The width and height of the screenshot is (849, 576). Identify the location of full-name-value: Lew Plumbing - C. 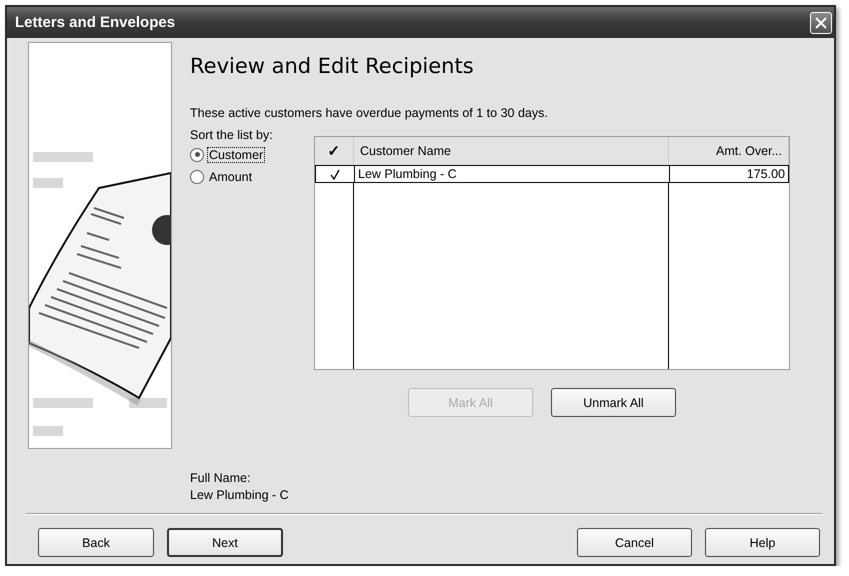
(240, 495).